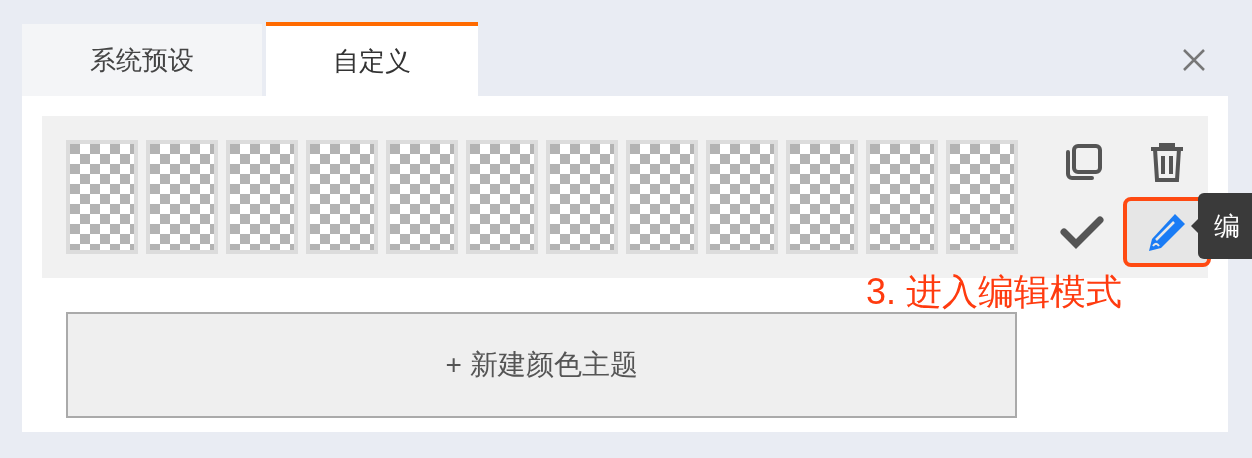 The image size is (1252, 458). I want to click on tooltip-arrow-icon, so click(1195, 226).